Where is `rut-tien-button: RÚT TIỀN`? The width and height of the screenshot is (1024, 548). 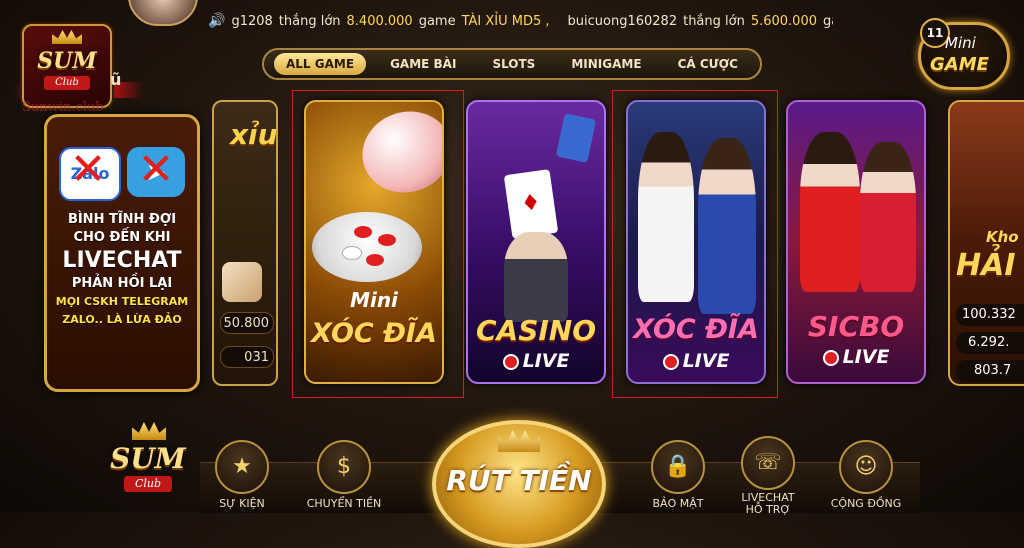 rut-tien-button: RÚT TIỀN is located at coordinates (519, 484).